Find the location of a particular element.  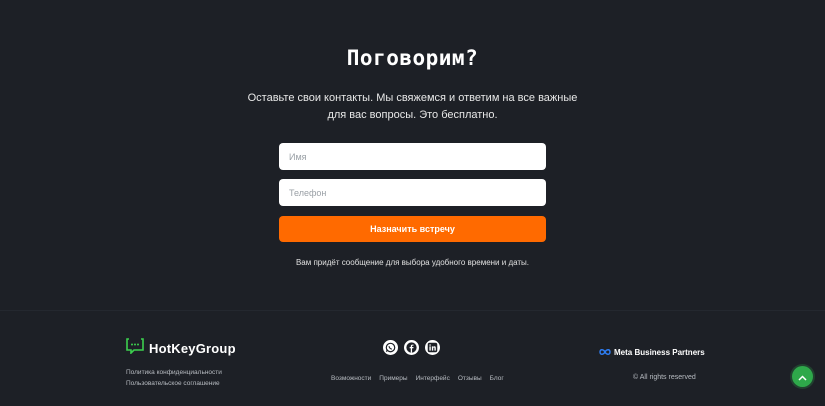

facebook-icon is located at coordinates (411, 347).